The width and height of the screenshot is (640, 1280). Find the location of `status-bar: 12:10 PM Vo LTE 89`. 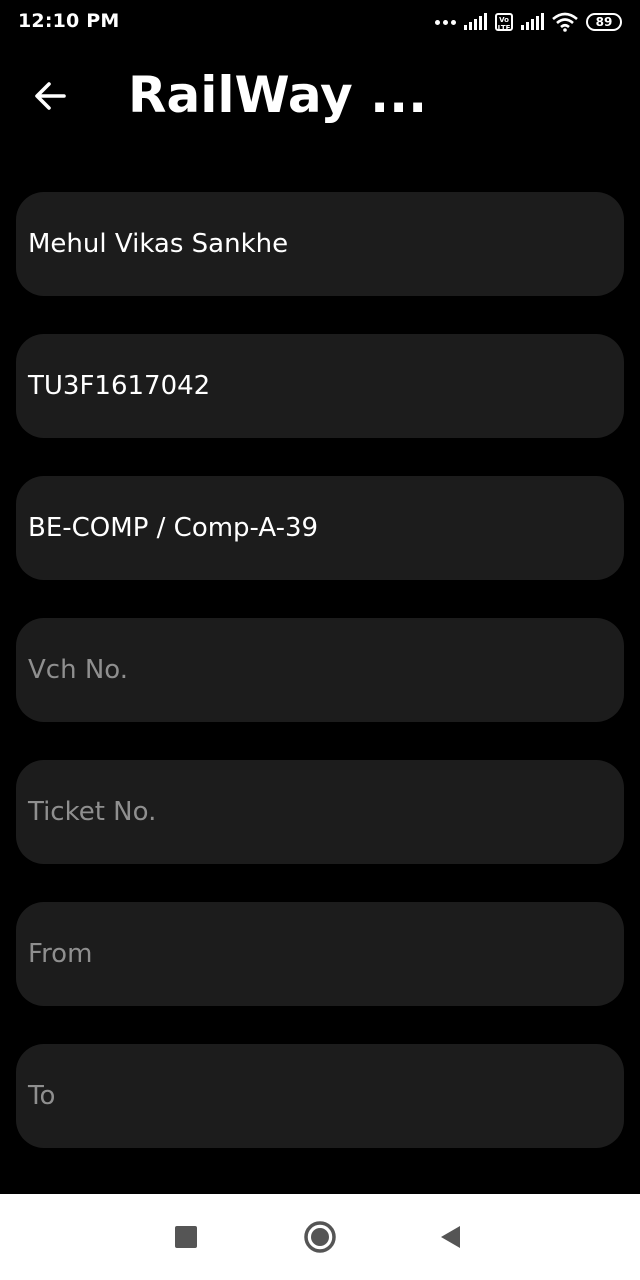

status-bar: 12:10 PM Vo LTE 89 is located at coordinates (320, 22).